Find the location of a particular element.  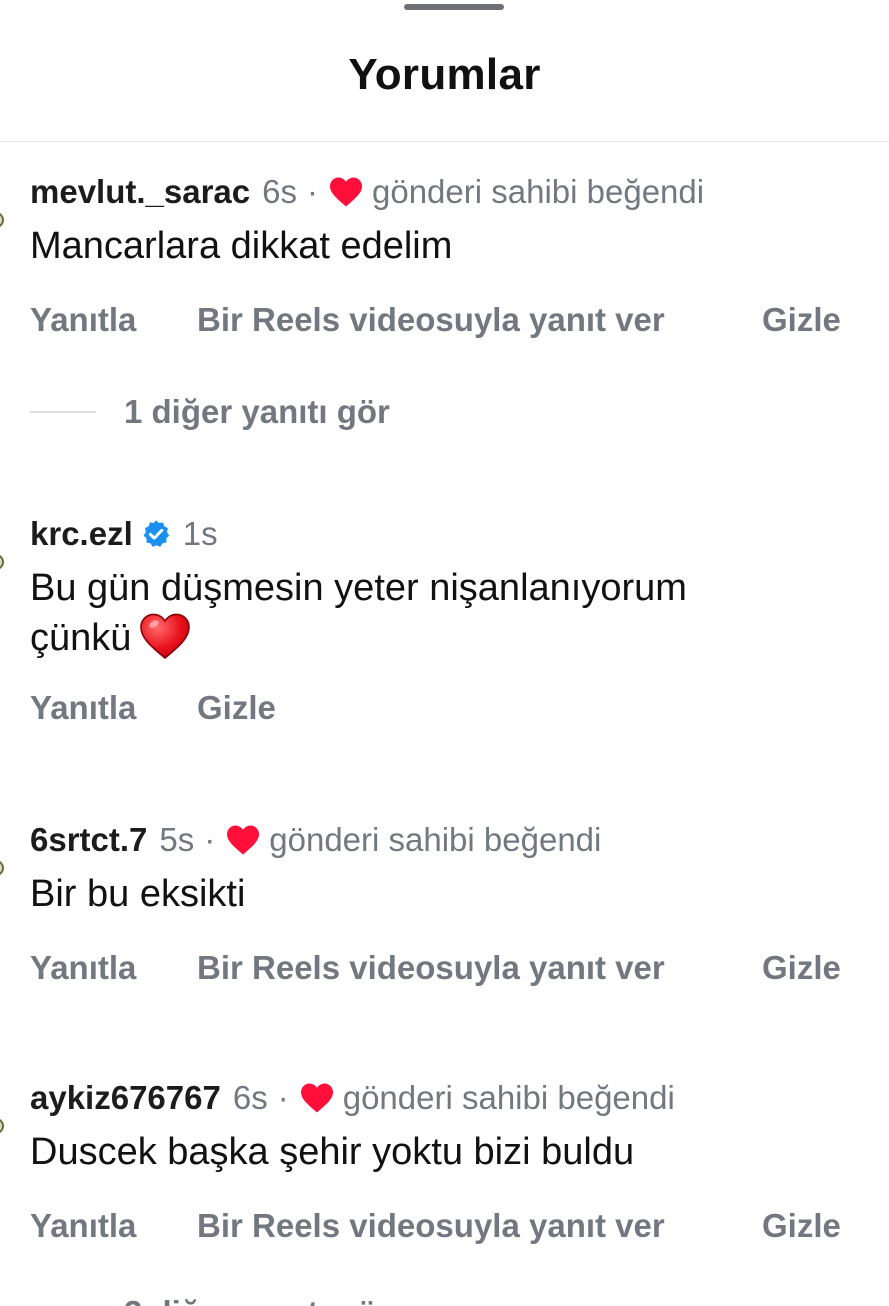

comment-text-word: çünkü is located at coordinates (81, 638).